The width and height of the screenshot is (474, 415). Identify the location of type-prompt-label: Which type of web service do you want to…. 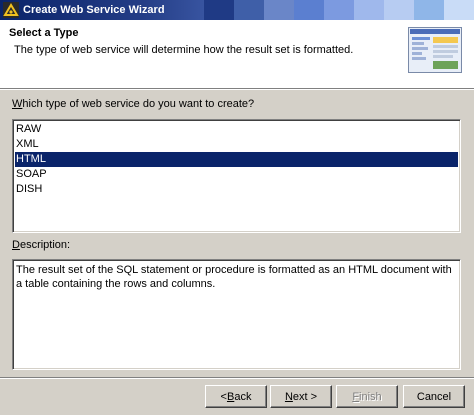
(133, 104).